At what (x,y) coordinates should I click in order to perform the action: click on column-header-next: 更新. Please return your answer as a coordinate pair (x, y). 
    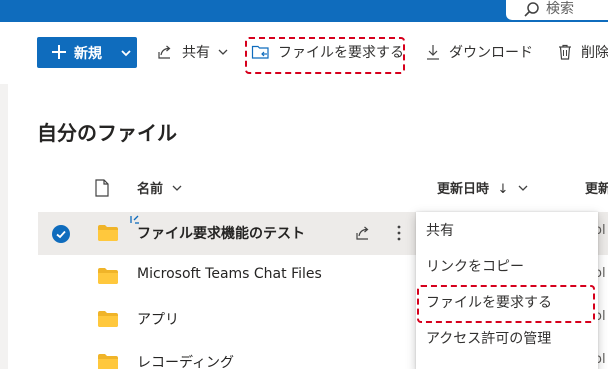
    Looking at the image, I should click on (596, 187).